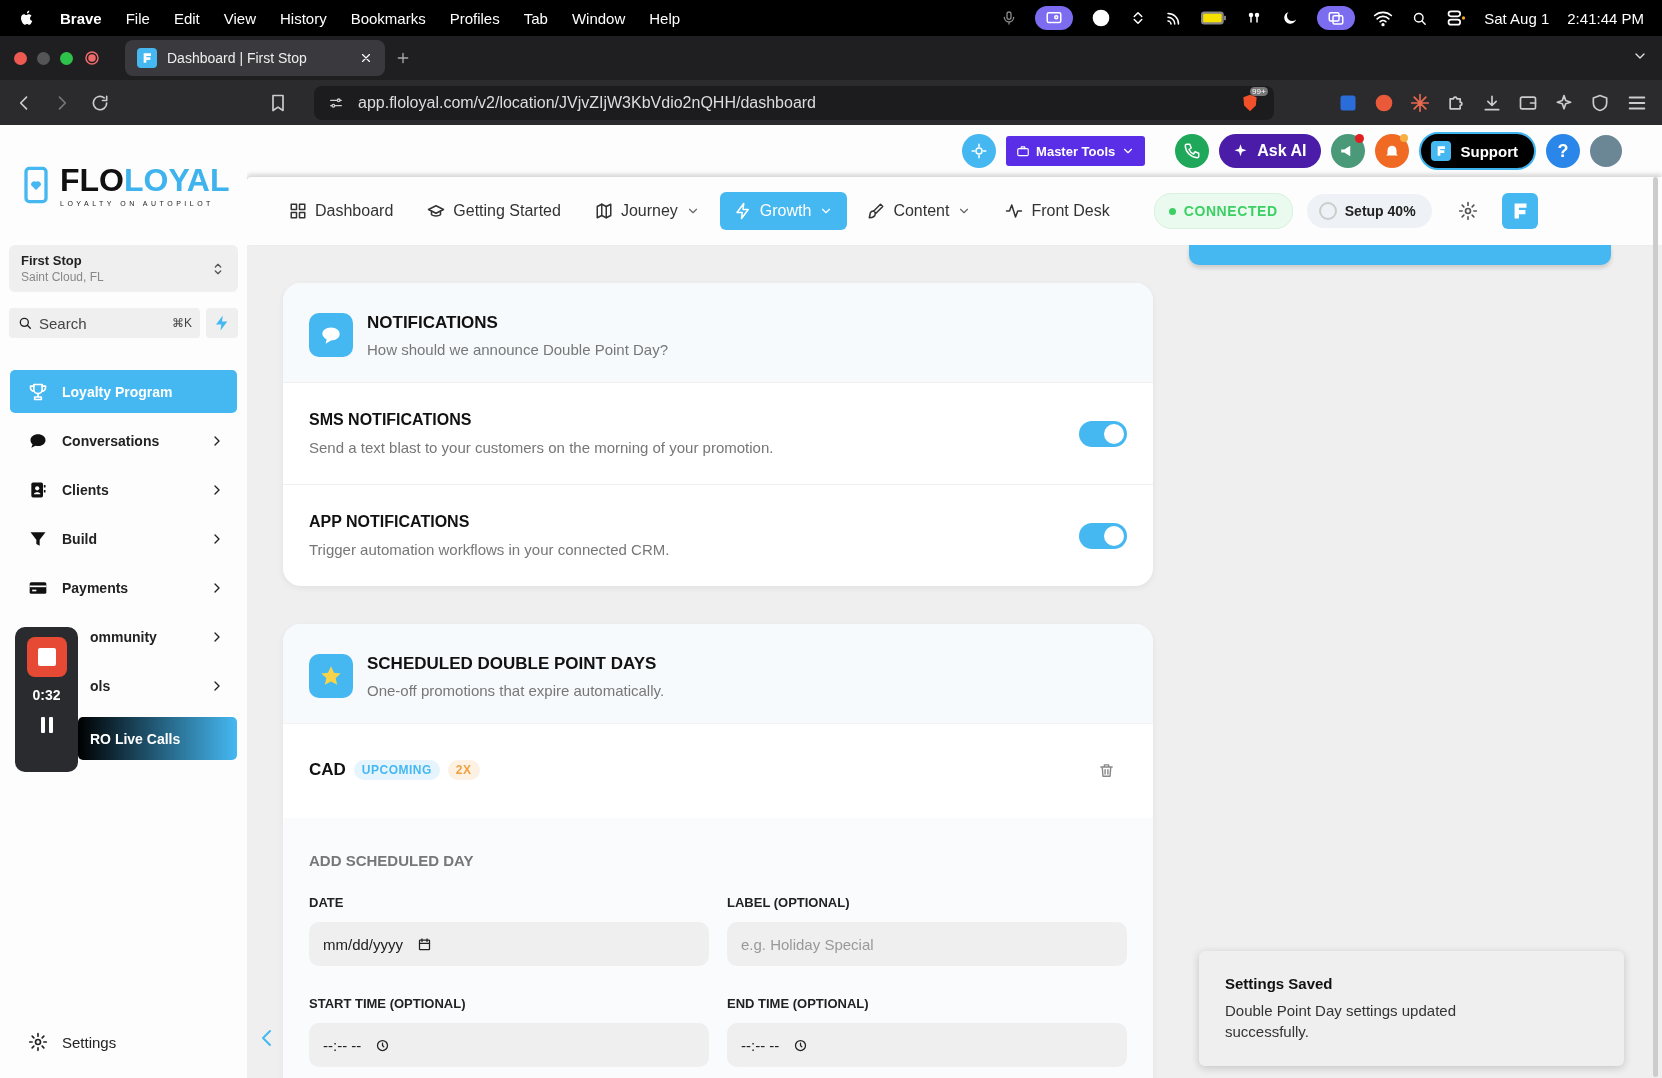 The image size is (1662, 1078). Describe the element at coordinates (1517, 18) in the screenshot. I see `menubar-date: Sat Aug 1` at that location.